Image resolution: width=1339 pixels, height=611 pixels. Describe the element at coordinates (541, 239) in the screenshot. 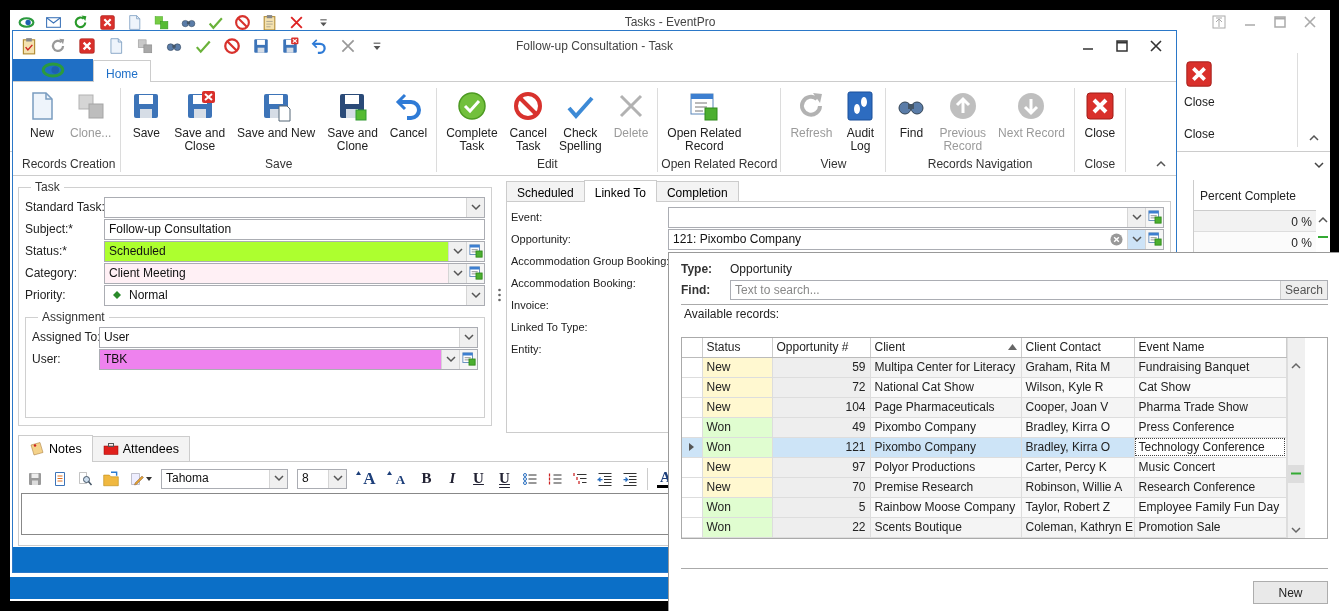

I see `field-label: Opportunity:` at that location.